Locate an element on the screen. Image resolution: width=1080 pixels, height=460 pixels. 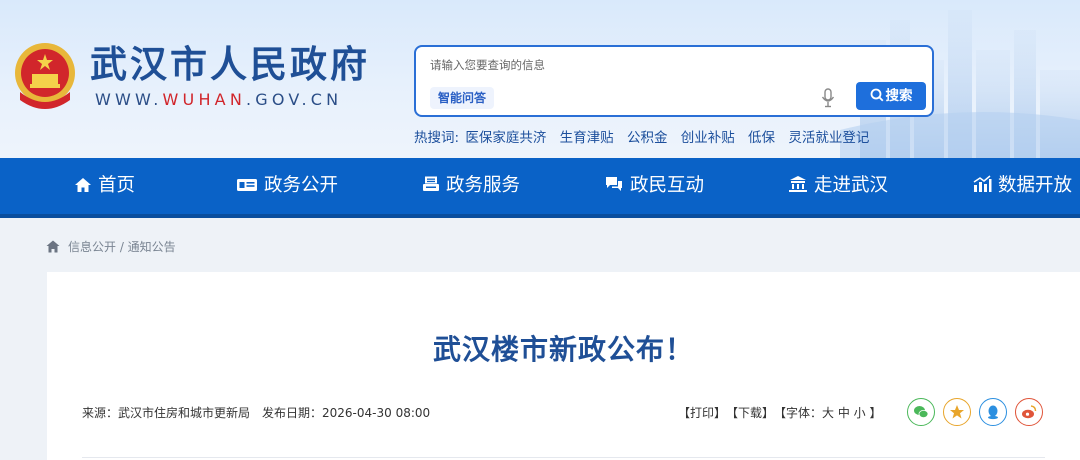
qq-icon is located at coordinates (993, 412).